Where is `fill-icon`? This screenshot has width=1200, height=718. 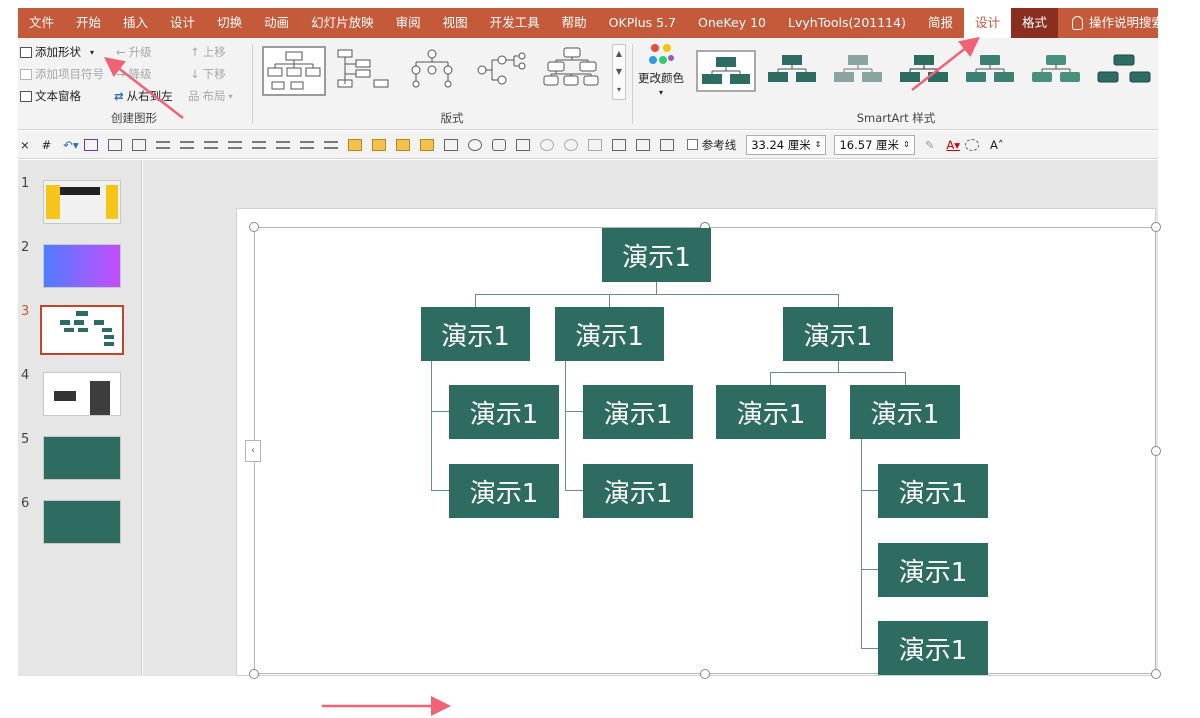
fill-icon is located at coordinates (546, 144).